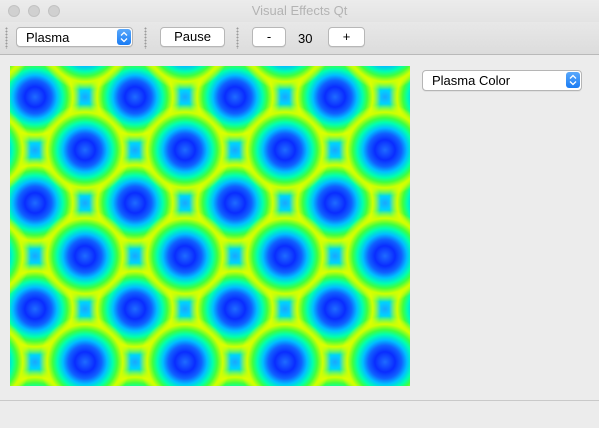  What do you see at coordinates (48, 37) in the screenshot?
I see `effect-select-value: Plasma` at bounding box center [48, 37].